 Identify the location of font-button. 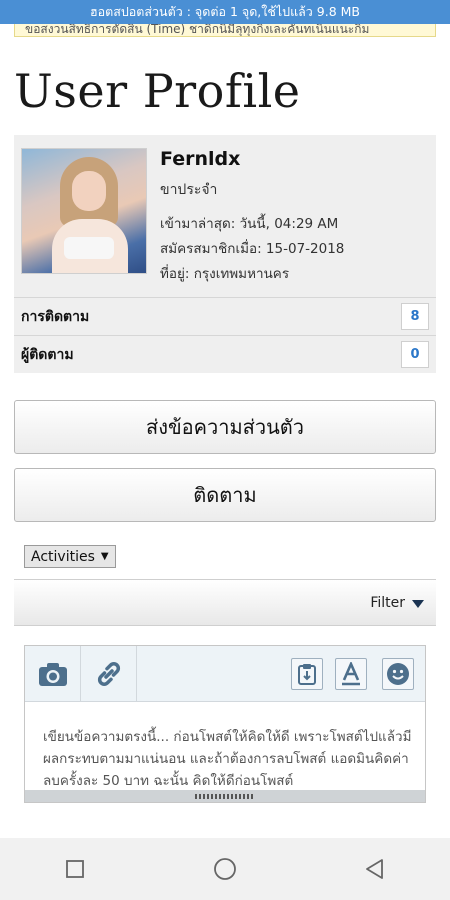
(351, 674).